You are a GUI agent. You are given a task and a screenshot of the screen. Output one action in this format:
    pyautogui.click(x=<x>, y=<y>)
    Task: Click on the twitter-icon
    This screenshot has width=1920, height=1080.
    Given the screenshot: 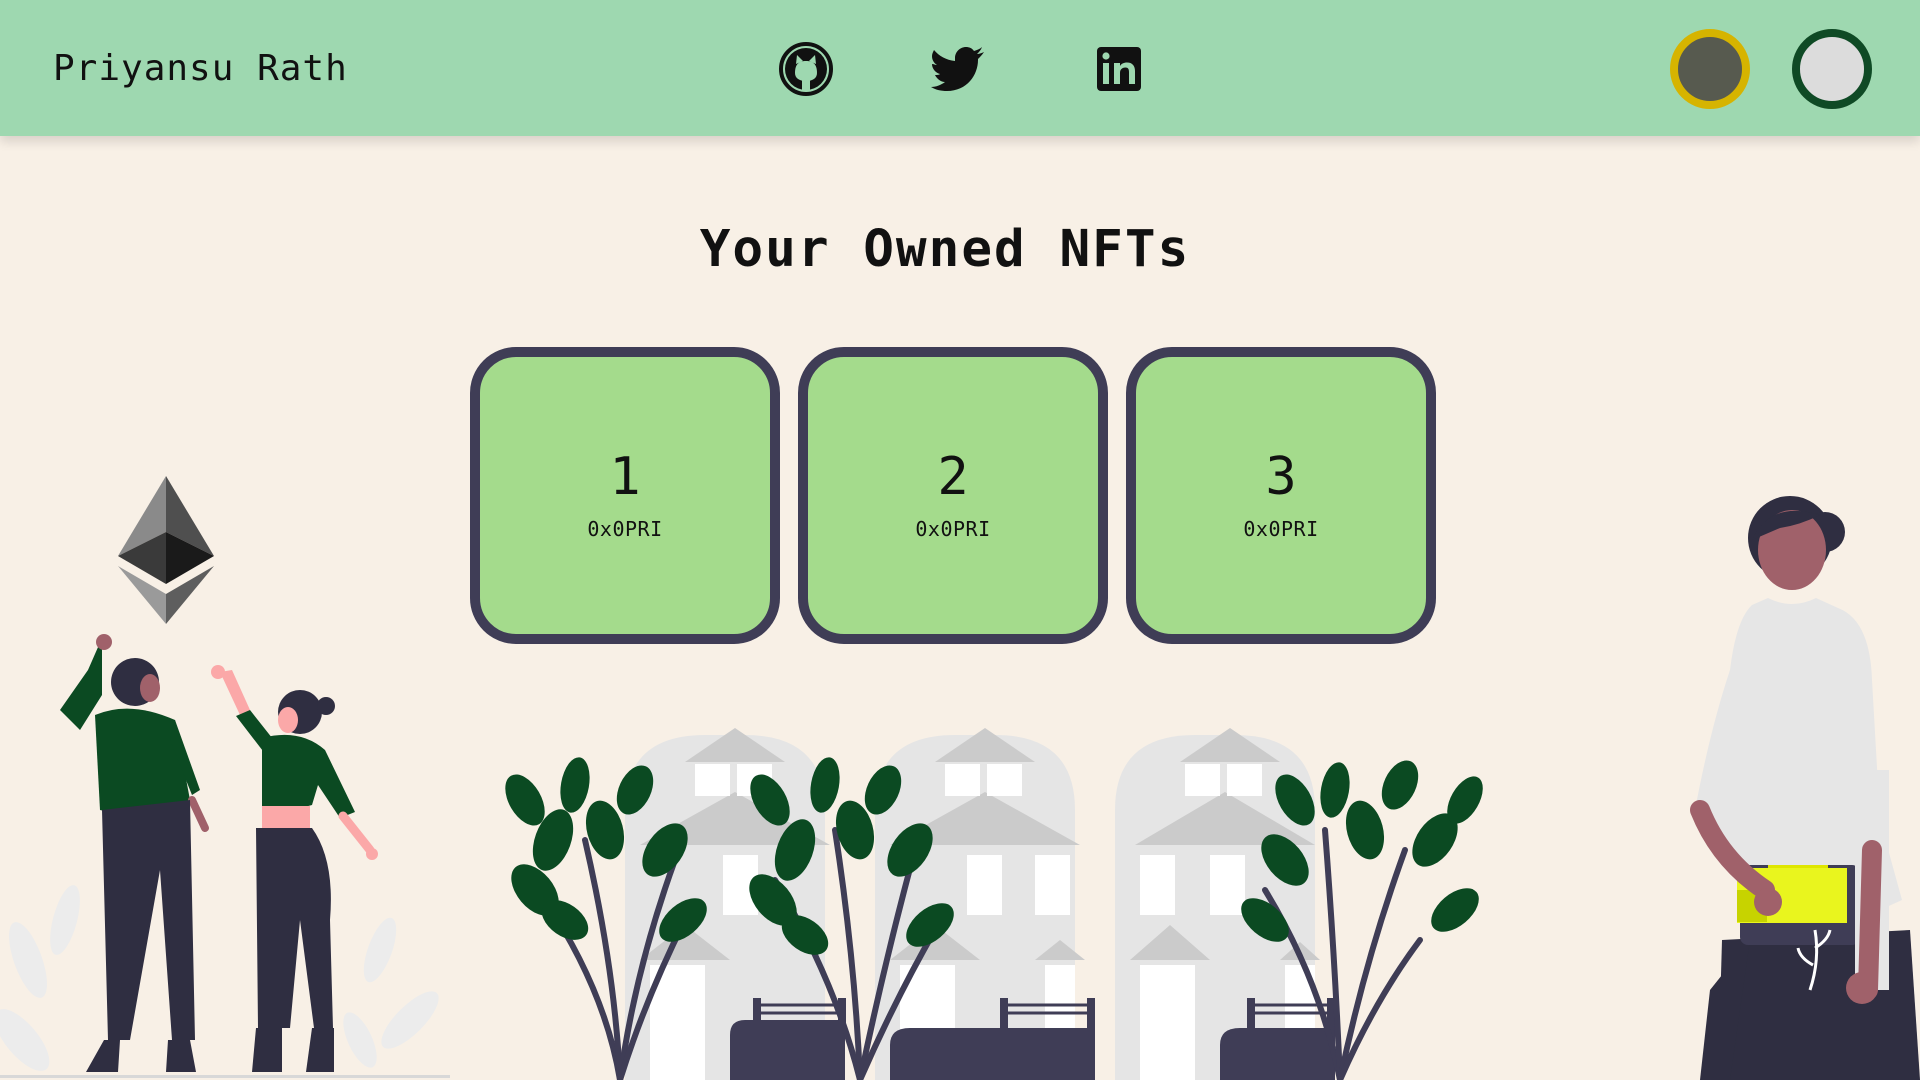 What is the action you would take?
    pyautogui.click(x=957, y=69)
    